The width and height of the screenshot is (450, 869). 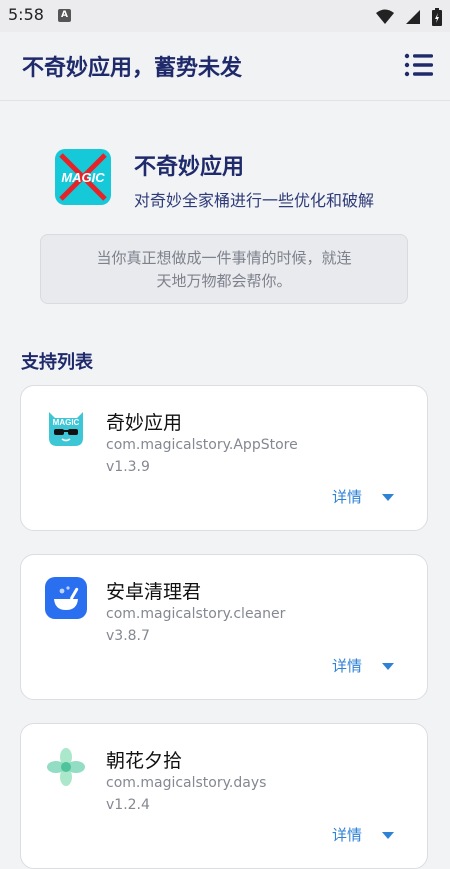 What do you see at coordinates (128, 805) in the screenshot?
I see `app-version: v1.2.4` at bounding box center [128, 805].